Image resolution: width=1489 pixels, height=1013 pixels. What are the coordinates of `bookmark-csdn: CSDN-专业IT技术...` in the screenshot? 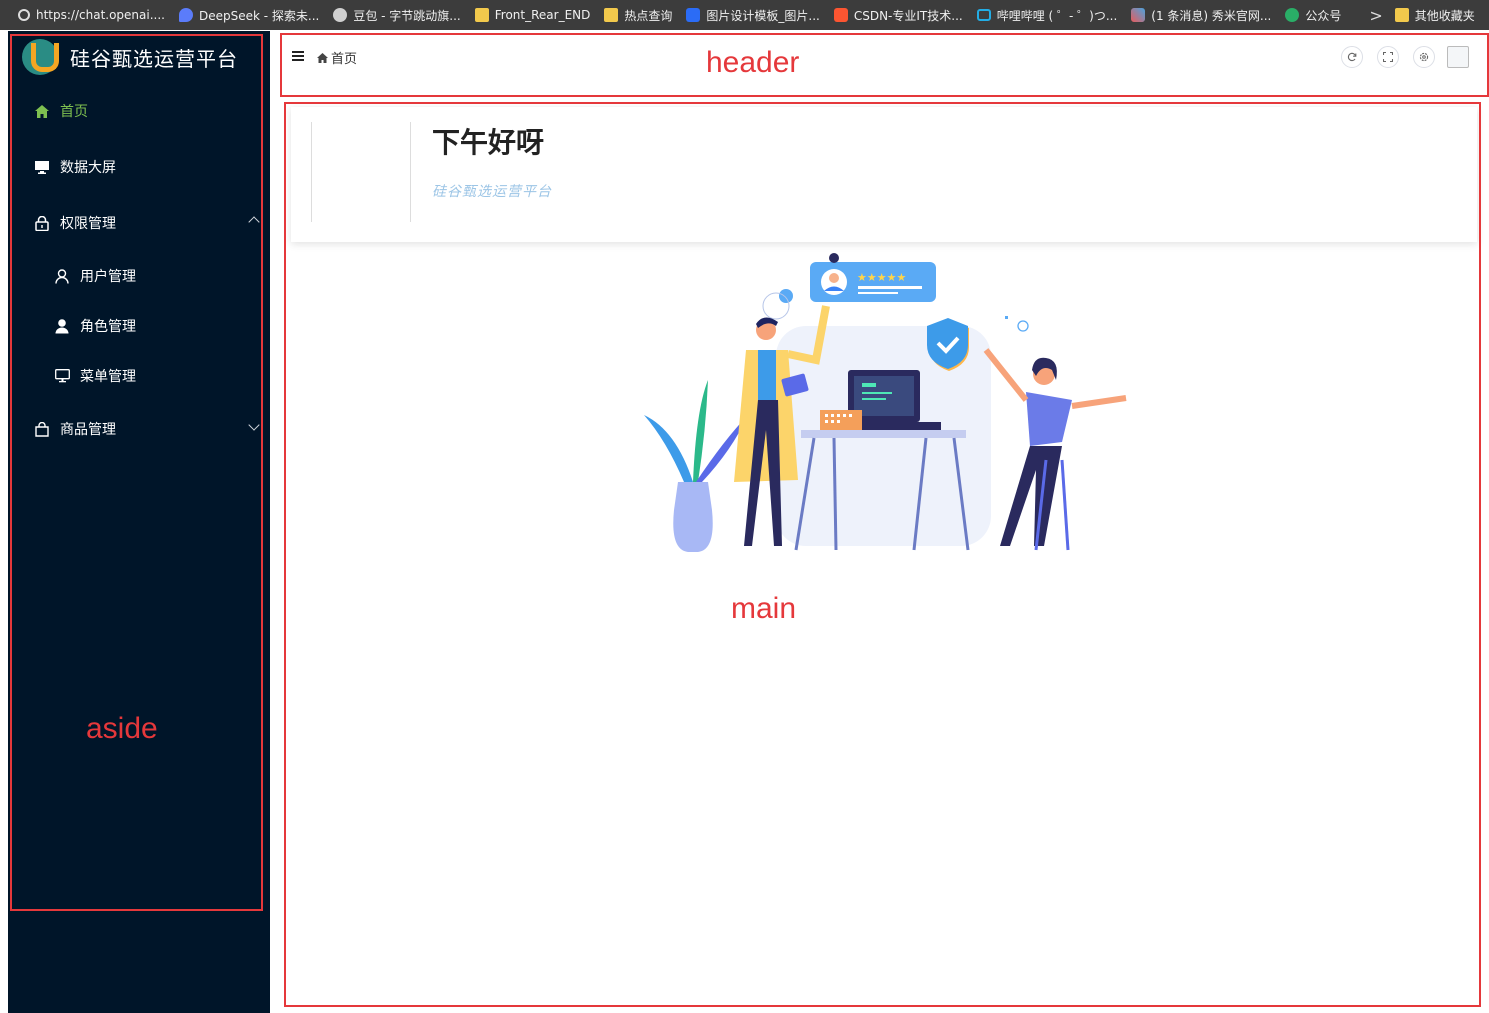 It's located at (898, 15).